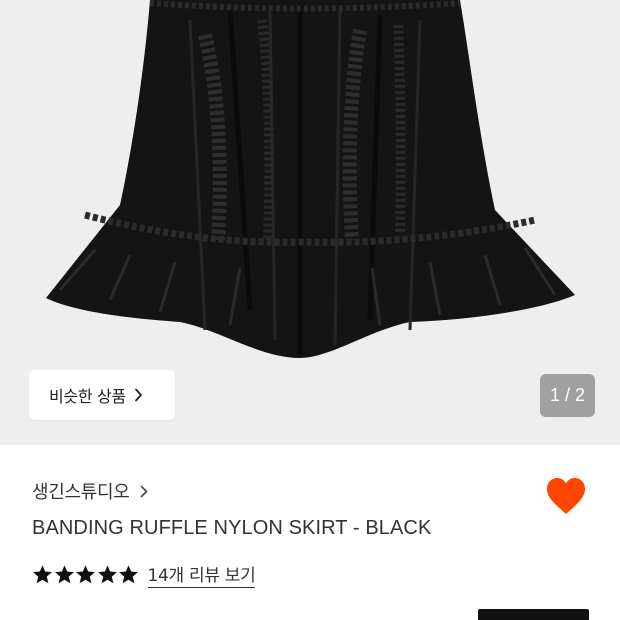 The image size is (620, 620). What do you see at coordinates (87, 396) in the screenshot?
I see `similar-products-label: 비슷한 상품` at bounding box center [87, 396].